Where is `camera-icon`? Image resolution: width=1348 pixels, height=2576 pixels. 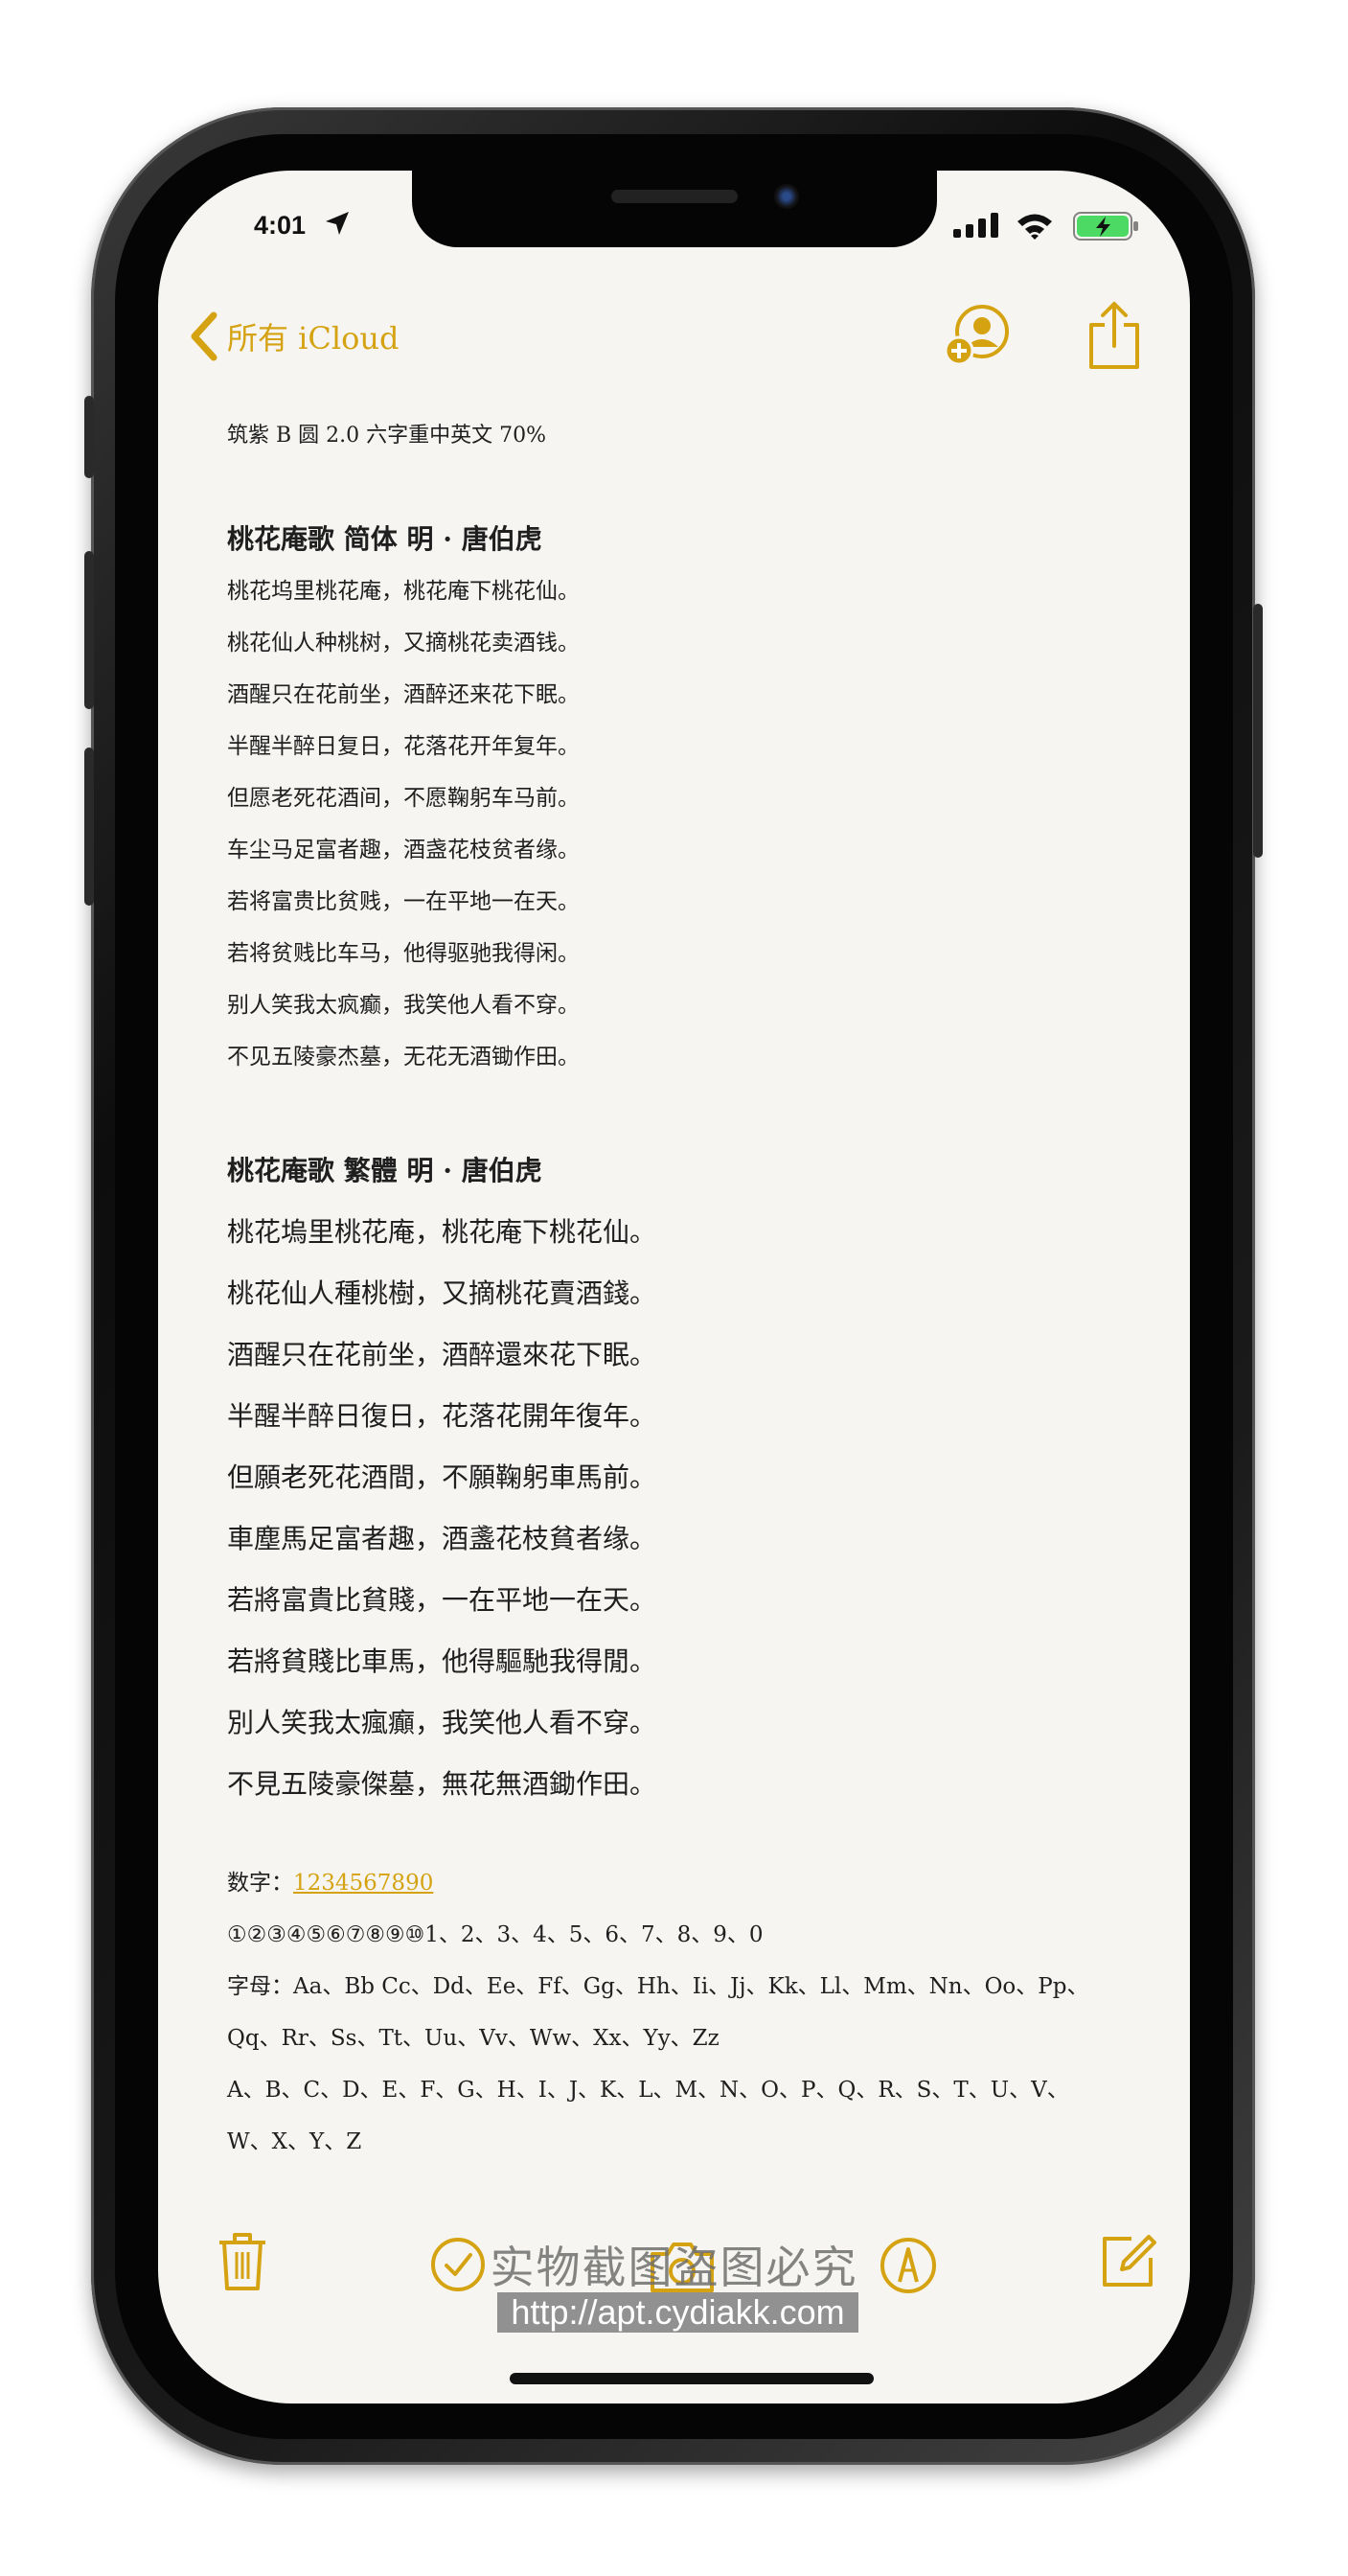
camera-icon is located at coordinates (682, 2267).